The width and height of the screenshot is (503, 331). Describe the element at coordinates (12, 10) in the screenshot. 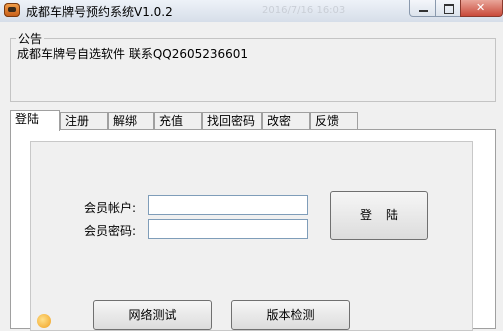

I see `car-app-icon` at that location.